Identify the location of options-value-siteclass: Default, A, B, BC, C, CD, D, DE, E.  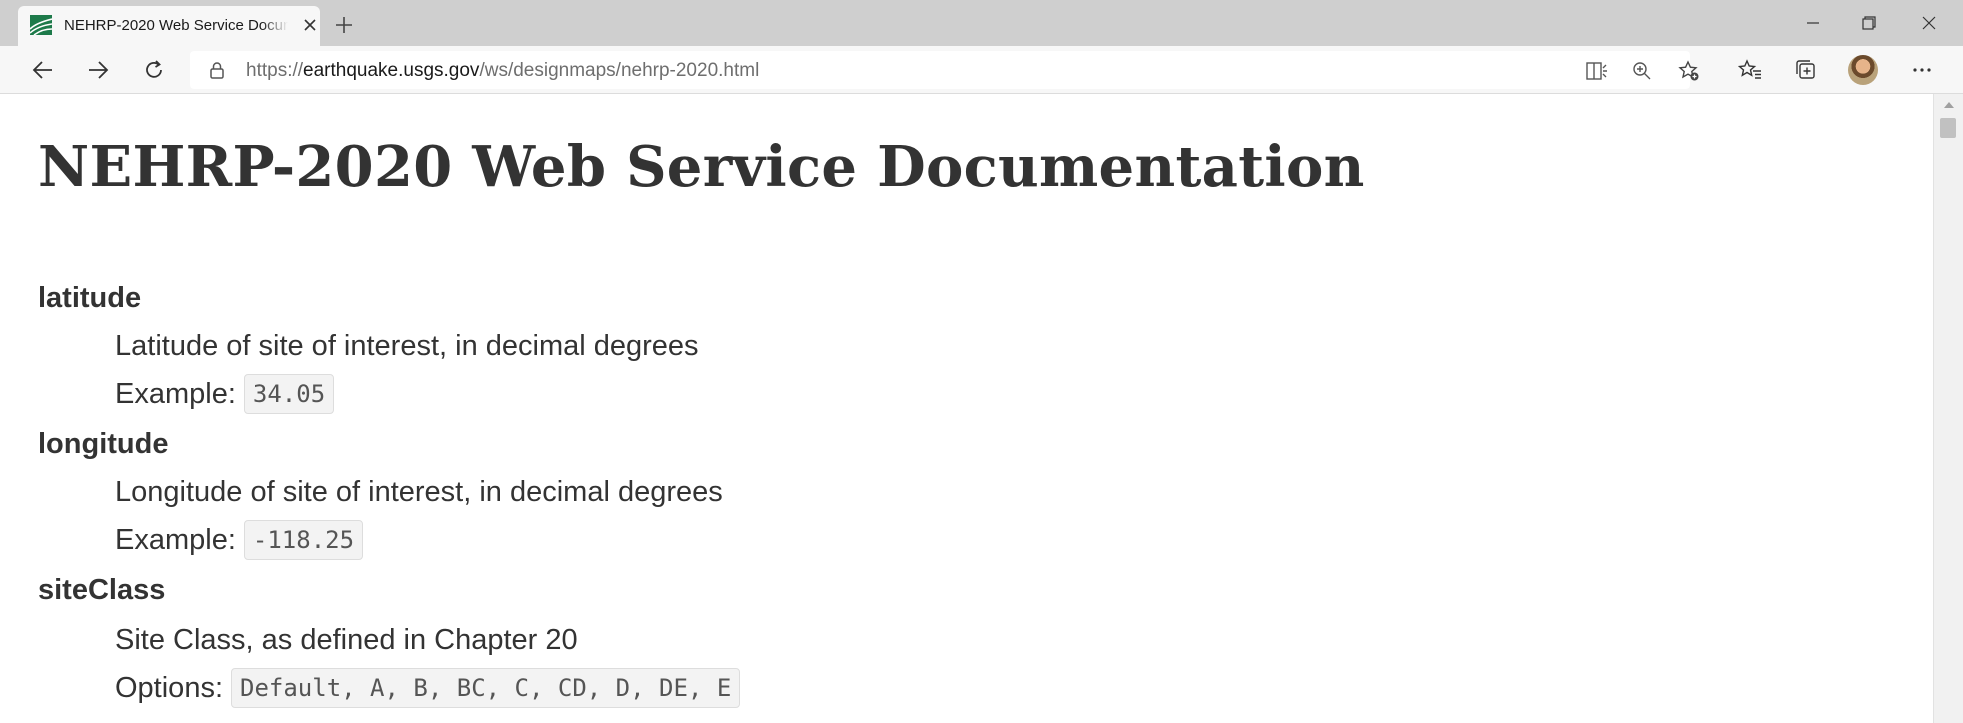
(486, 688).